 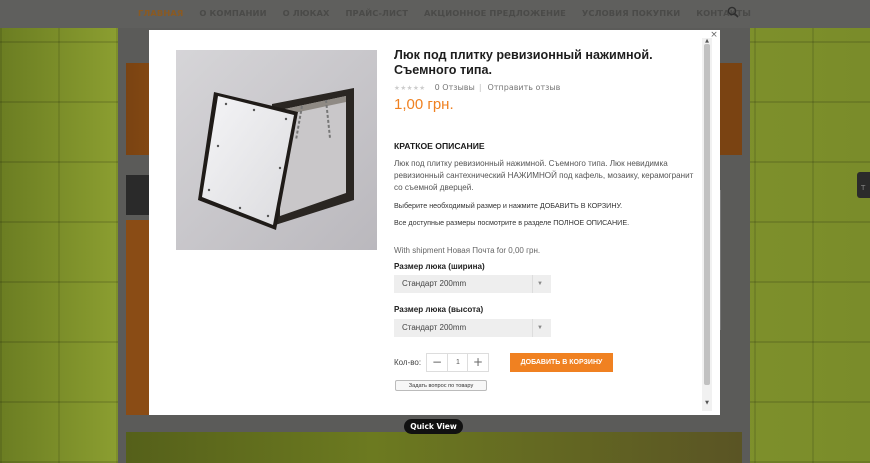 I want to click on product-image, so click(x=276, y=150).